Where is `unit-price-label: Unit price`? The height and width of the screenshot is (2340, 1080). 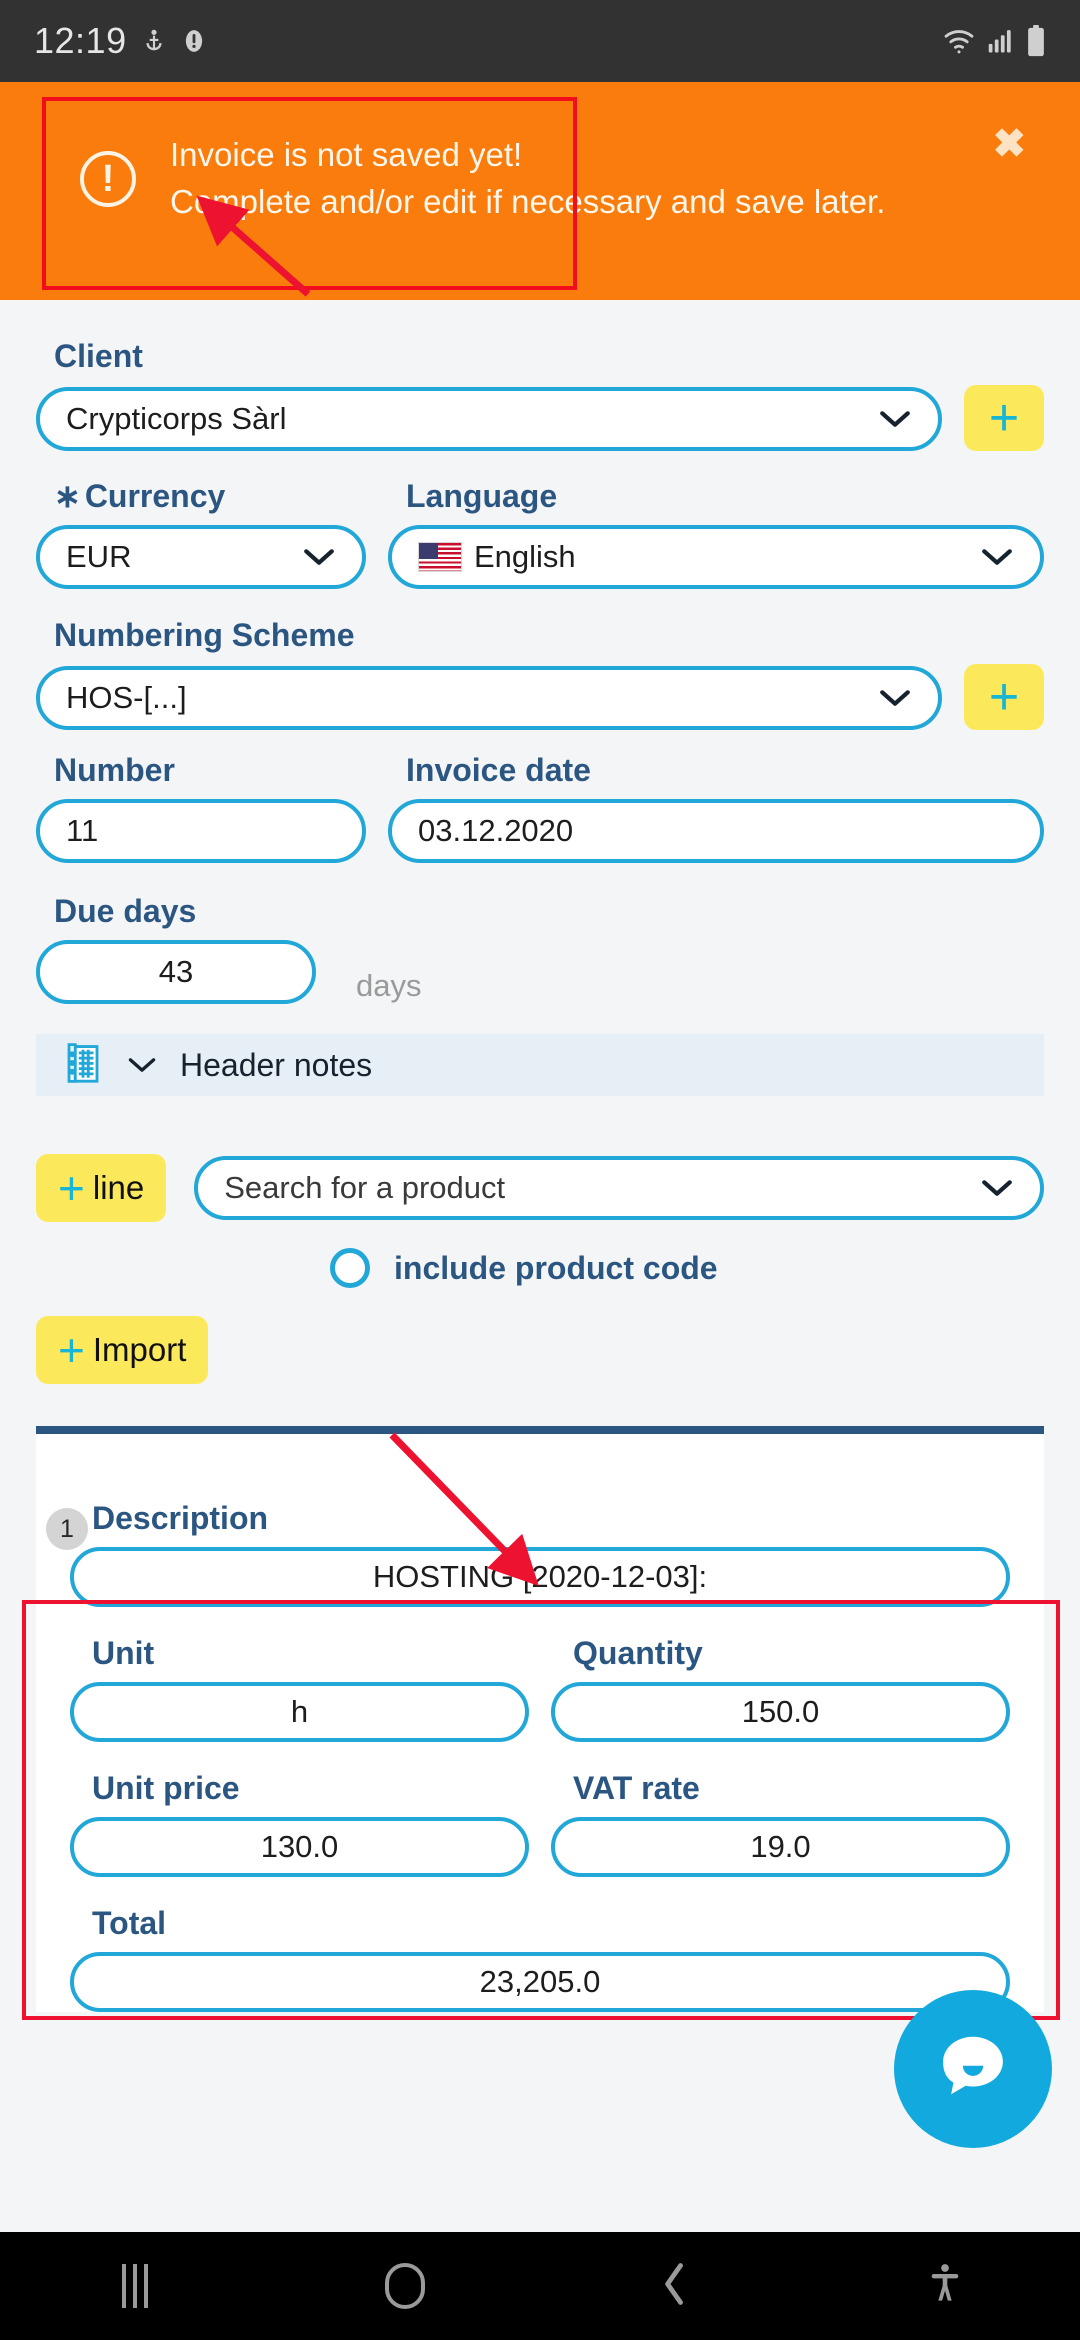
unit-price-label: Unit price is located at coordinates (166, 1788).